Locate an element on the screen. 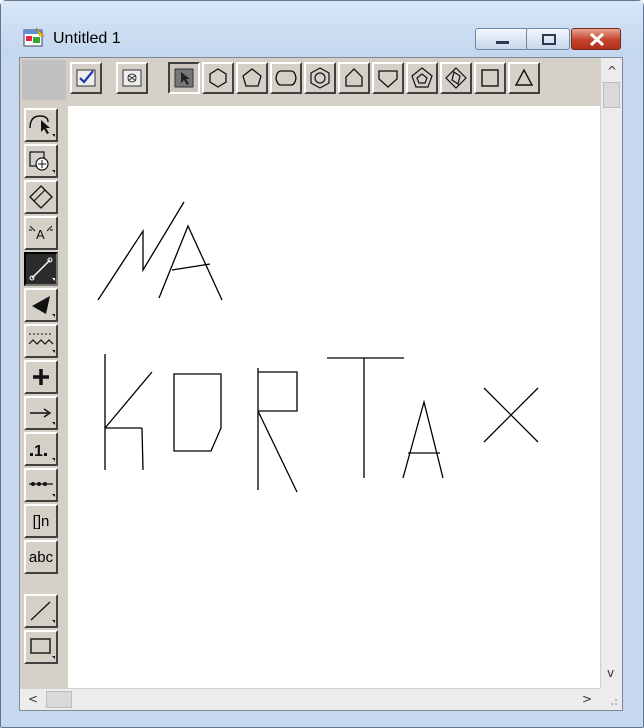 The height and width of the screenshot is (728, 644). scroll-down-arrow: v is located at coordinates (610, 673).